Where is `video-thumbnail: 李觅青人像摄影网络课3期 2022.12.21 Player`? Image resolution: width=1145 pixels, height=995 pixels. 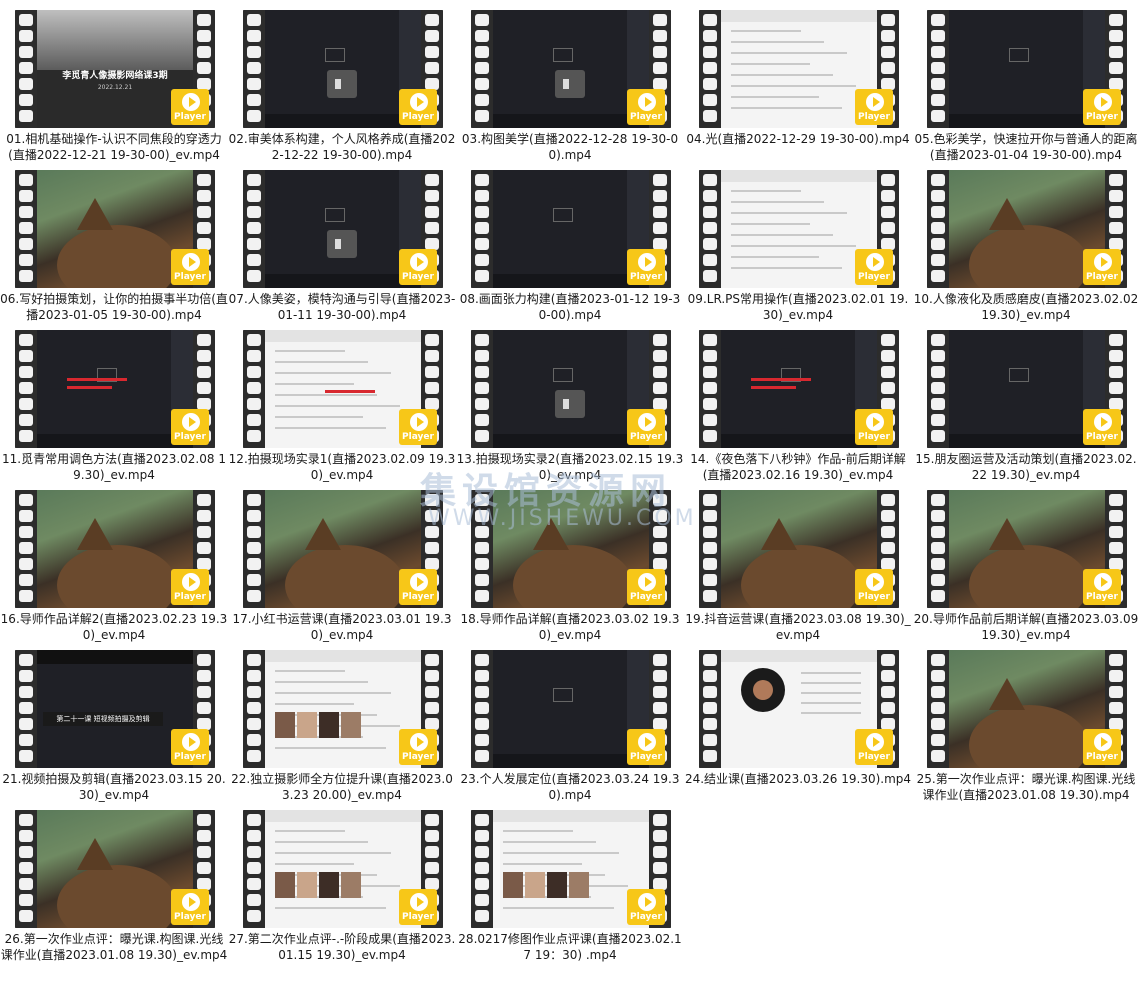
video-thumbnail: 李觅青人像摄影网络课3期 2022.12.21 Player is located at coordinates (115, 69).